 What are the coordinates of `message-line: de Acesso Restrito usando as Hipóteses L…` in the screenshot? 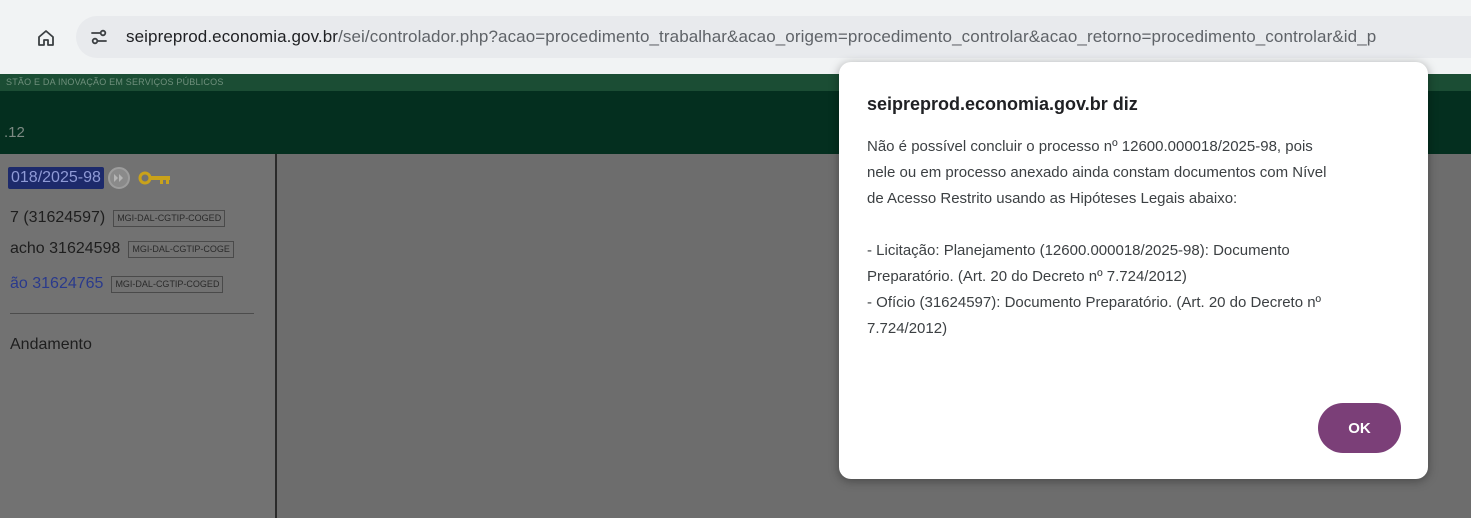 It's located at (1052, 198).